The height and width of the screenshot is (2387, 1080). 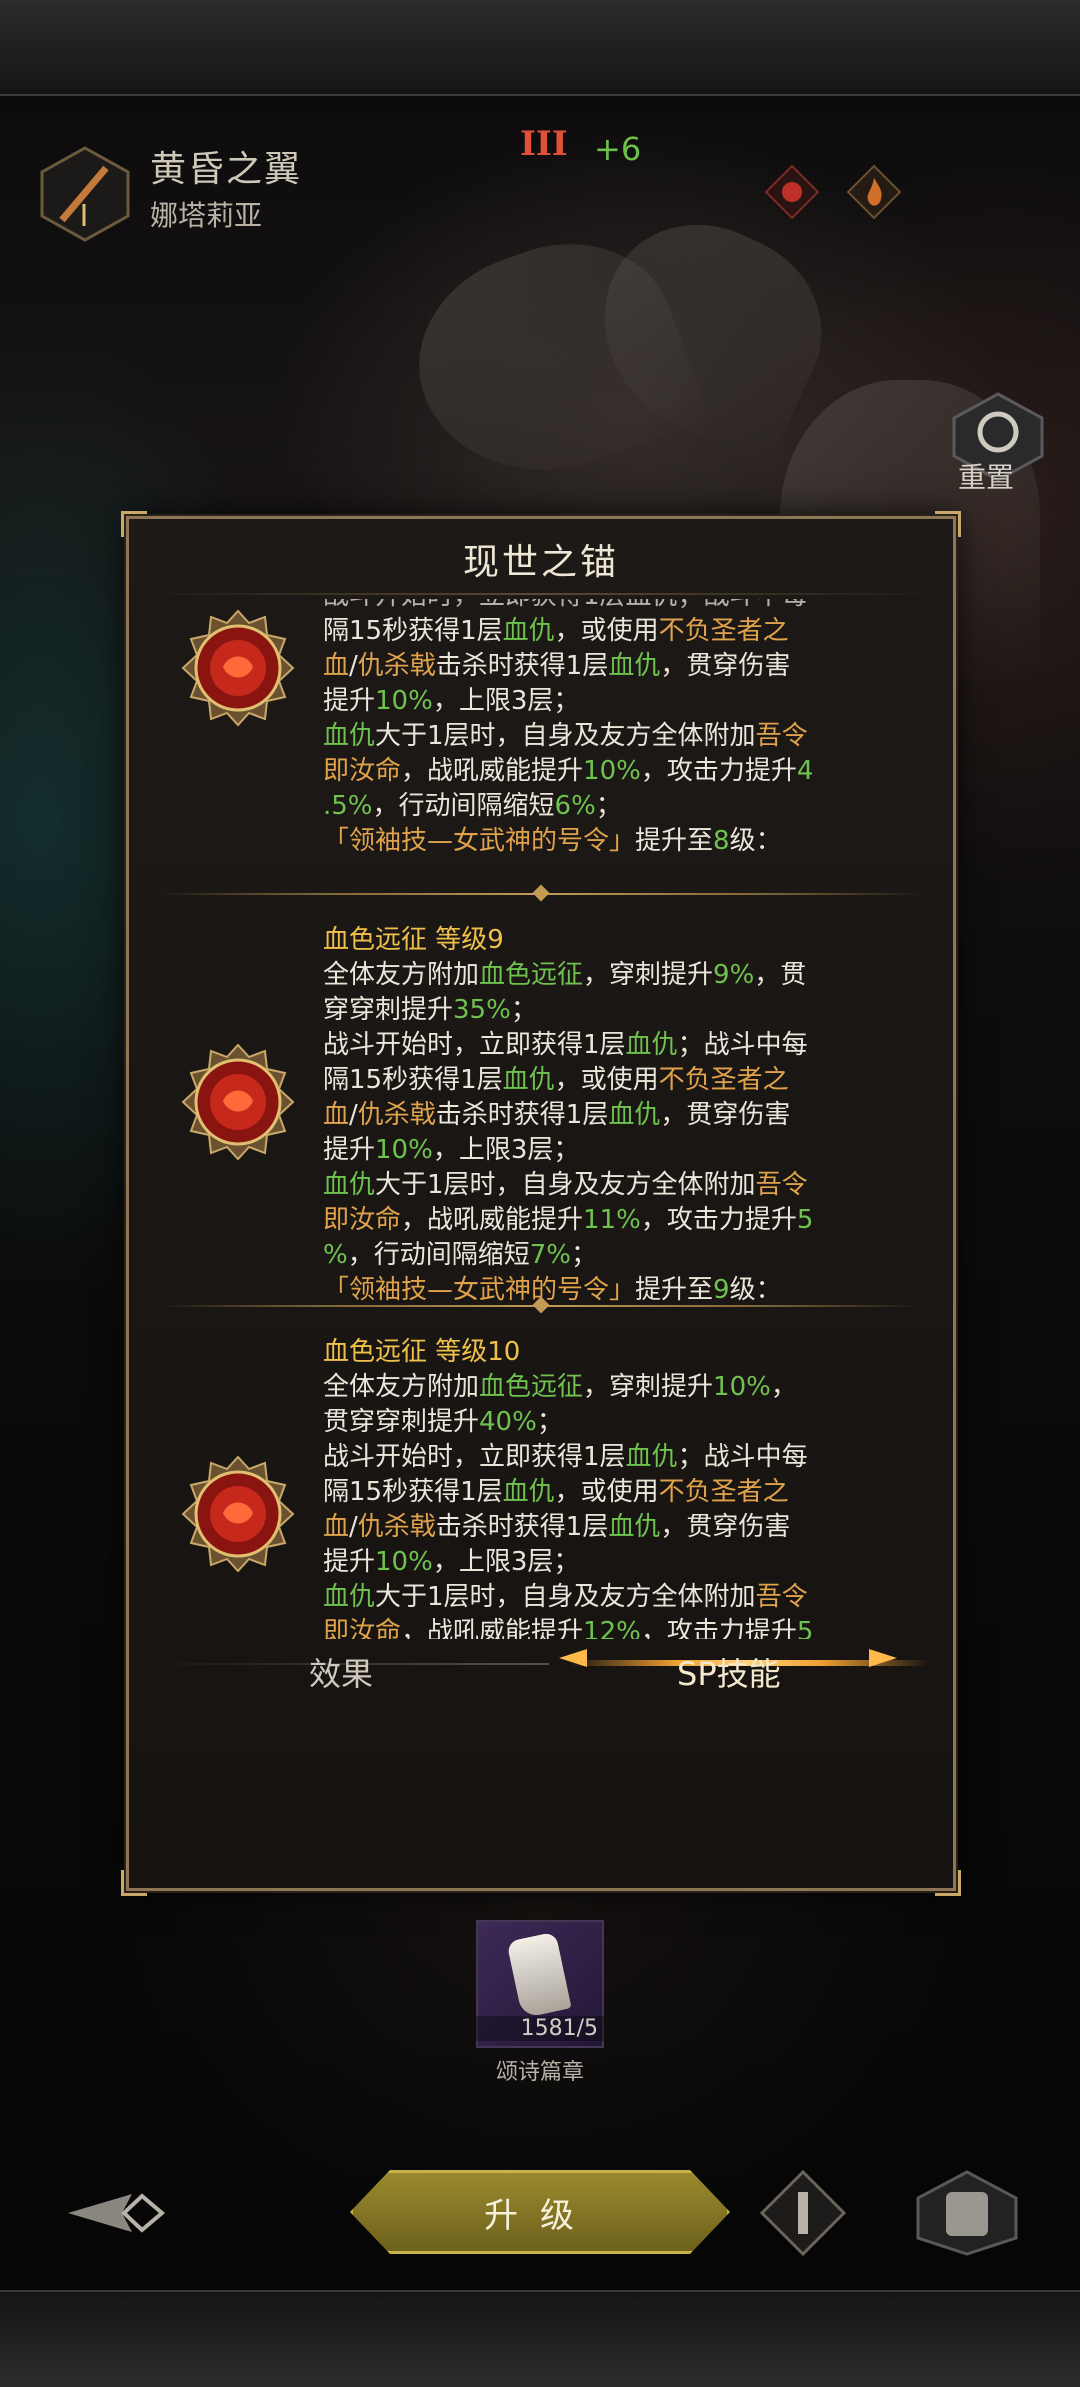 I want to click on skill-line: 「领袖技—女武神的号令」提升至8级：, so click(x=552, y=841).